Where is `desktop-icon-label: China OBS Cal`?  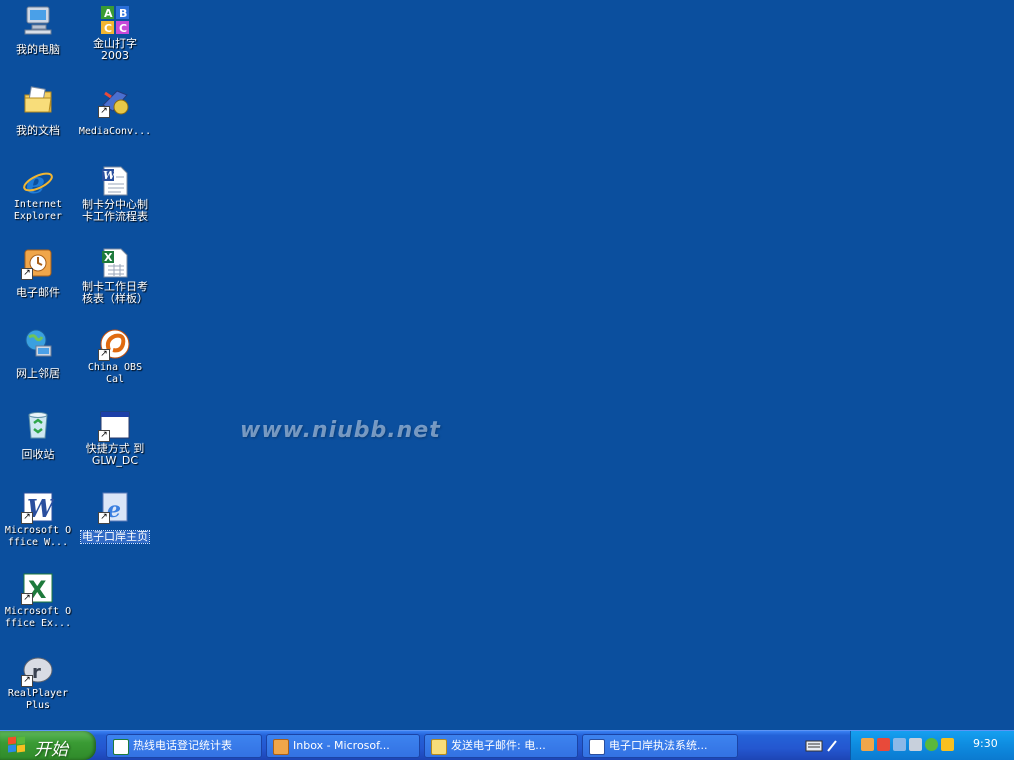
desktop-icon-label: China OBS Cal is located at coordinates (115, 373).